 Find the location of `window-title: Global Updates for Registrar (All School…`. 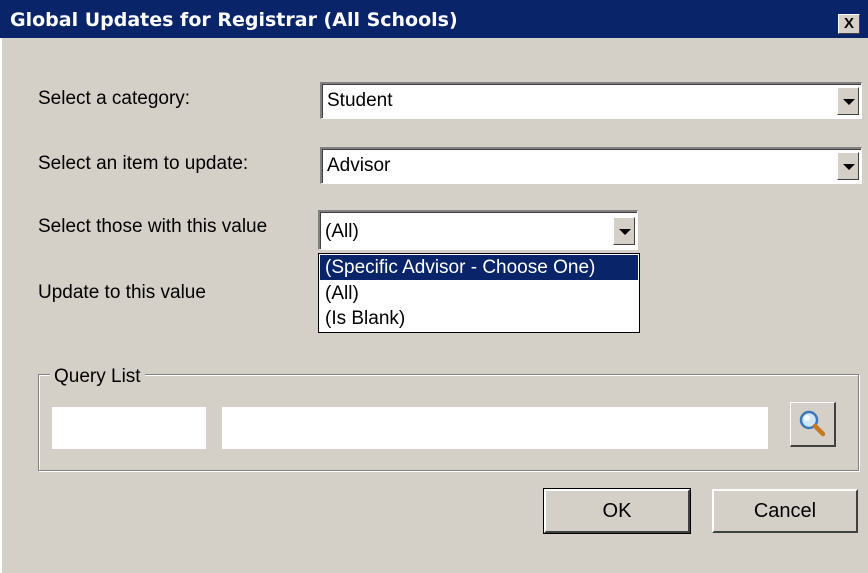

window-title: Global Updates for Registrar (All School… is located at coordinates (234, 20).